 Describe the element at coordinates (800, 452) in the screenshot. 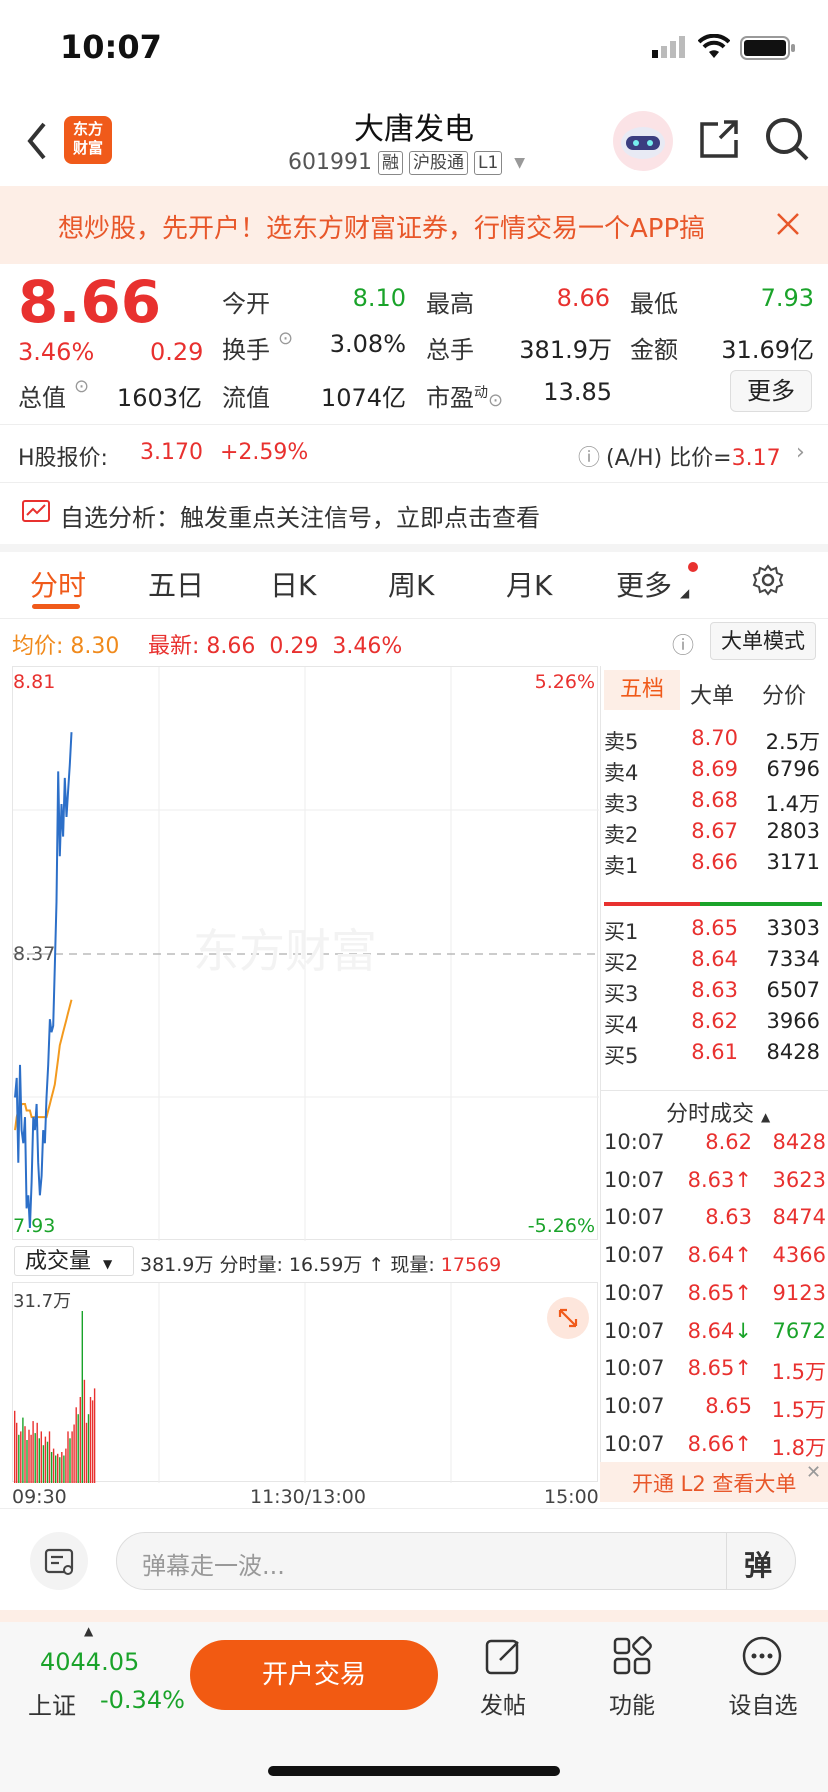

I see `chevron-right-icon: ›` at that location.